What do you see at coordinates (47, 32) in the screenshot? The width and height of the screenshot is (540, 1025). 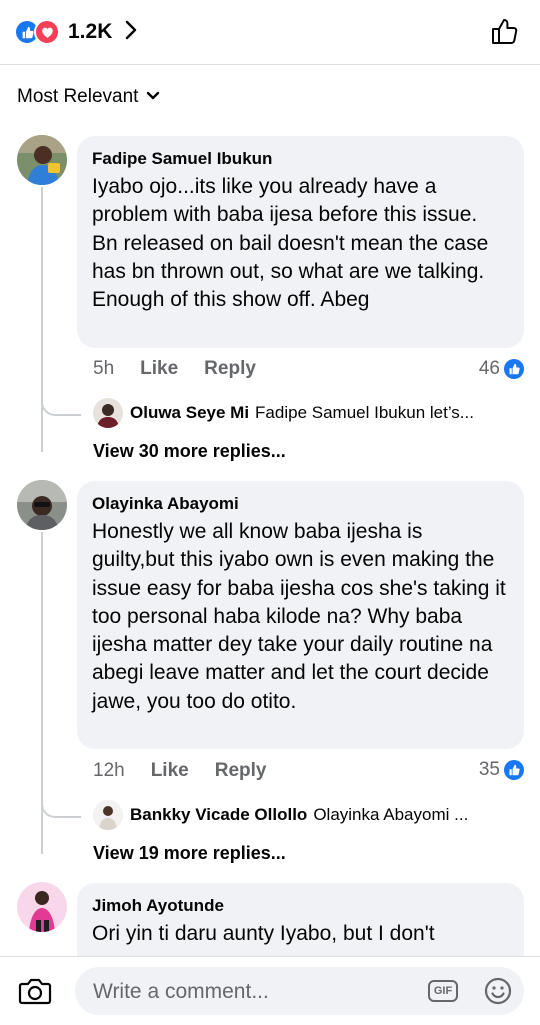 I see `love-reaction-icon` at bounding box center [47, 32].